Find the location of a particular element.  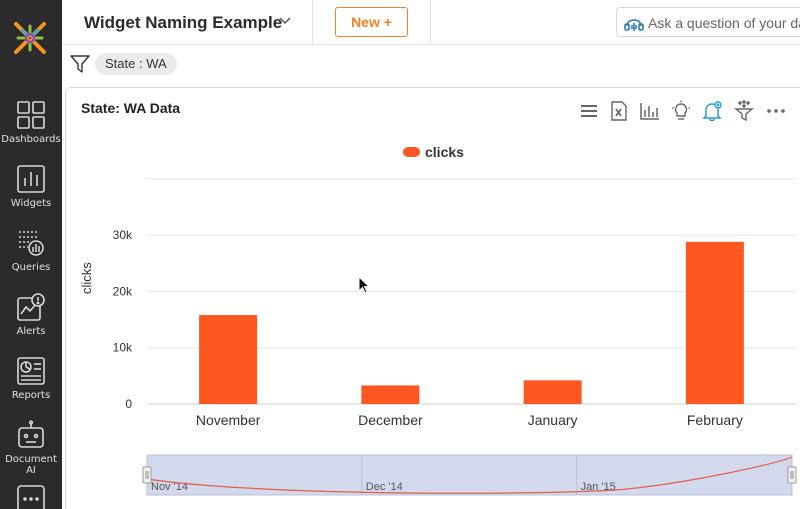

range-handle-left is located at coordinates (147, 475).